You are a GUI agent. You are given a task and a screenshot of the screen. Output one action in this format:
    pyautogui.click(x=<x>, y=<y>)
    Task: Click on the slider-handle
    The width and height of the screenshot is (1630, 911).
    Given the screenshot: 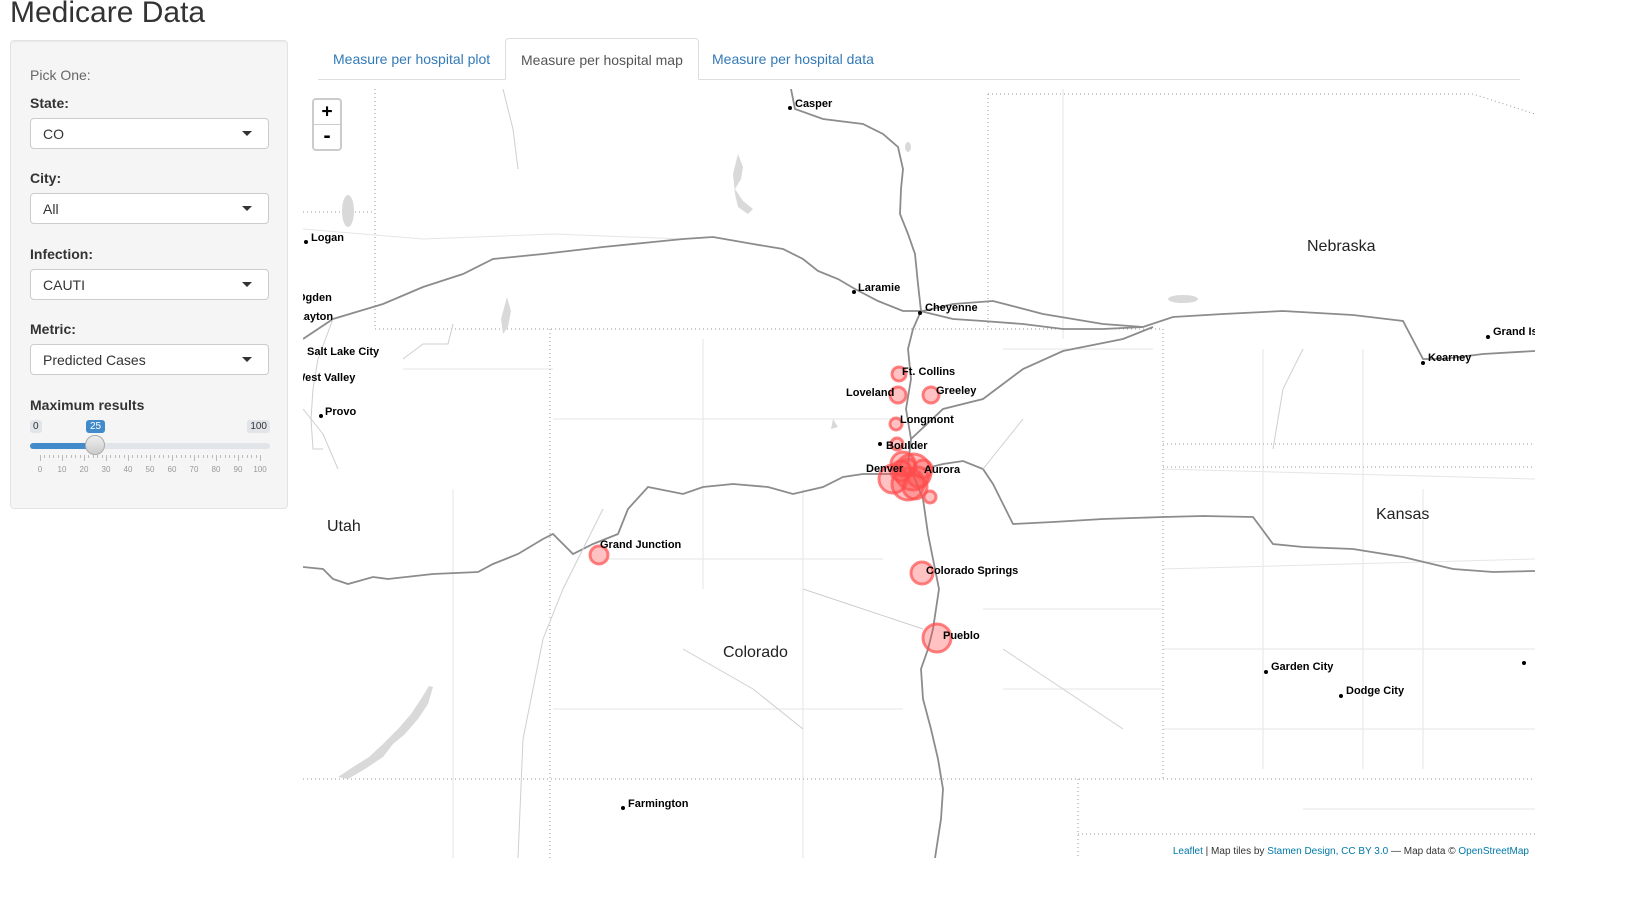 What is the action you would take?
    pyautogui.click(x=95, y=445)
    